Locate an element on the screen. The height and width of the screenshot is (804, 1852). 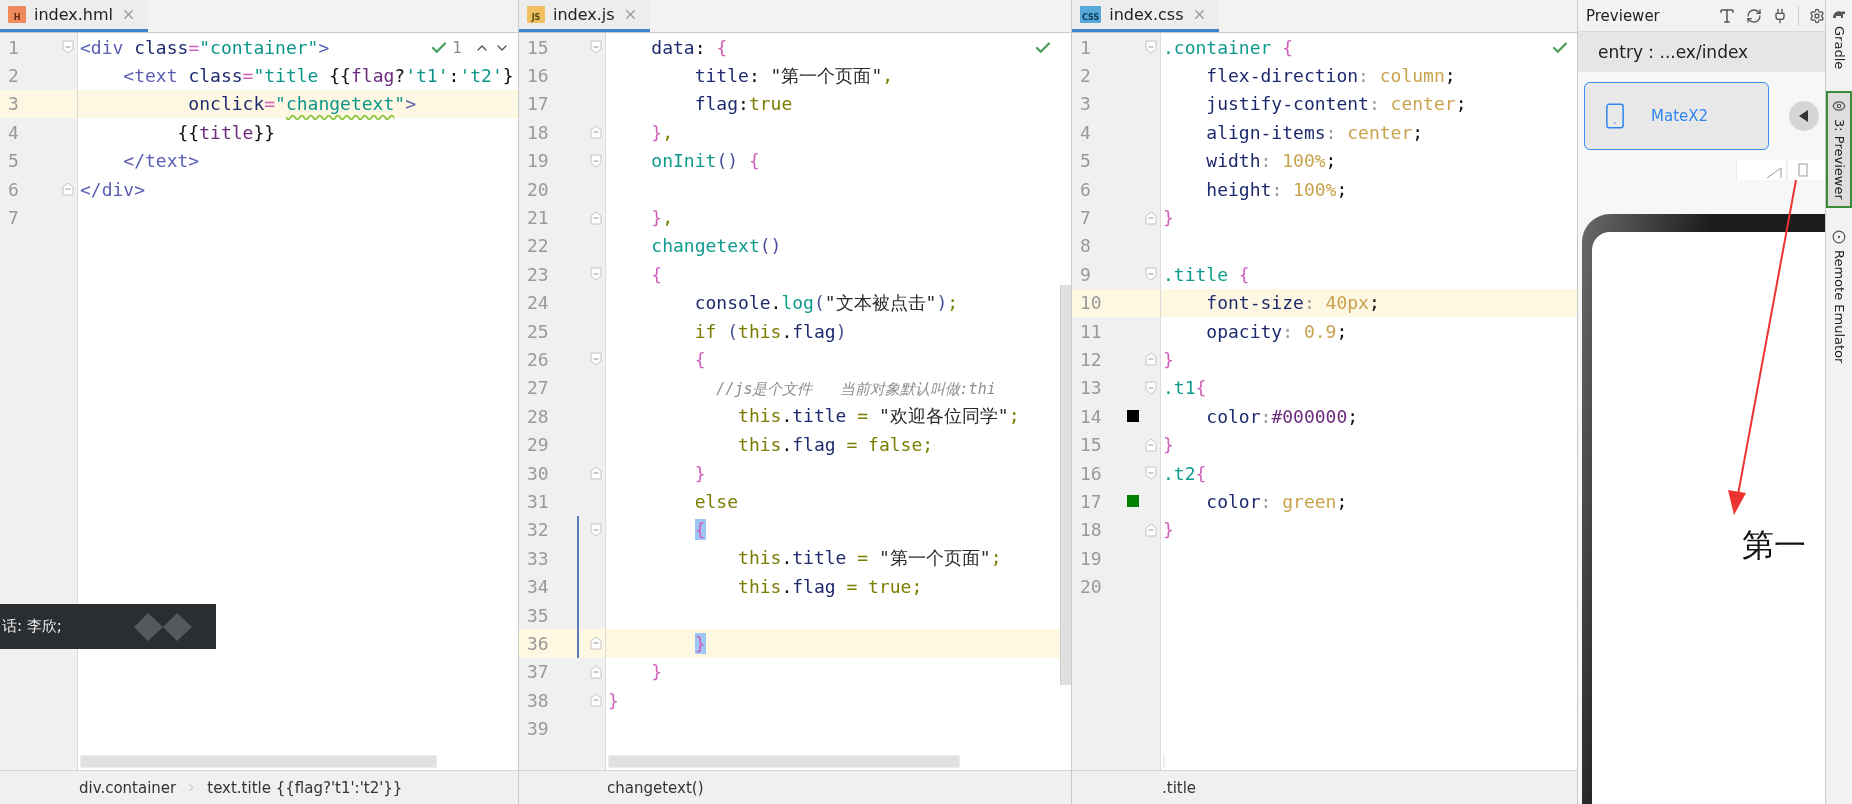
triangle-left-icon is located at coordinates (1804, 116).